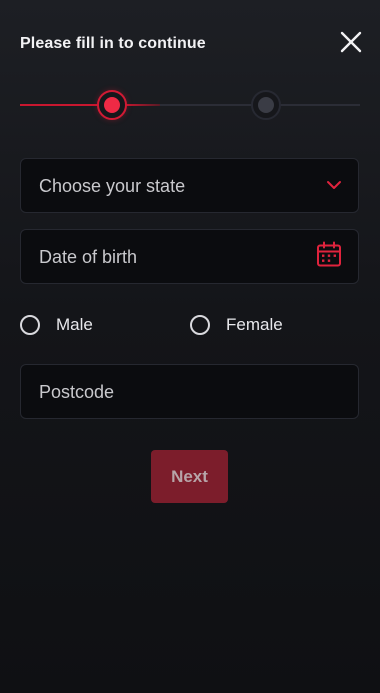 The width and height of the screenshot is (380, 693). I want to click on close-button, so click(351, 42).